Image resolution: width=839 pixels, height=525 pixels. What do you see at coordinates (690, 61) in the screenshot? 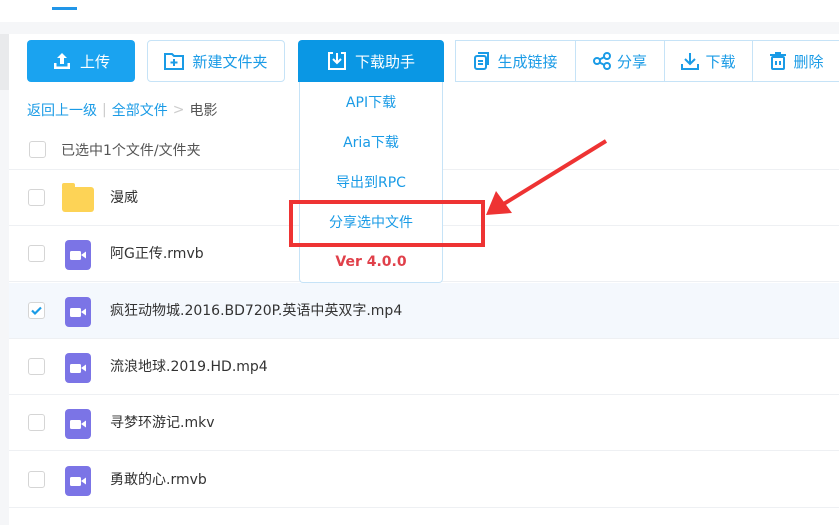
I see `download-icon` at bounding box center [690, 61].